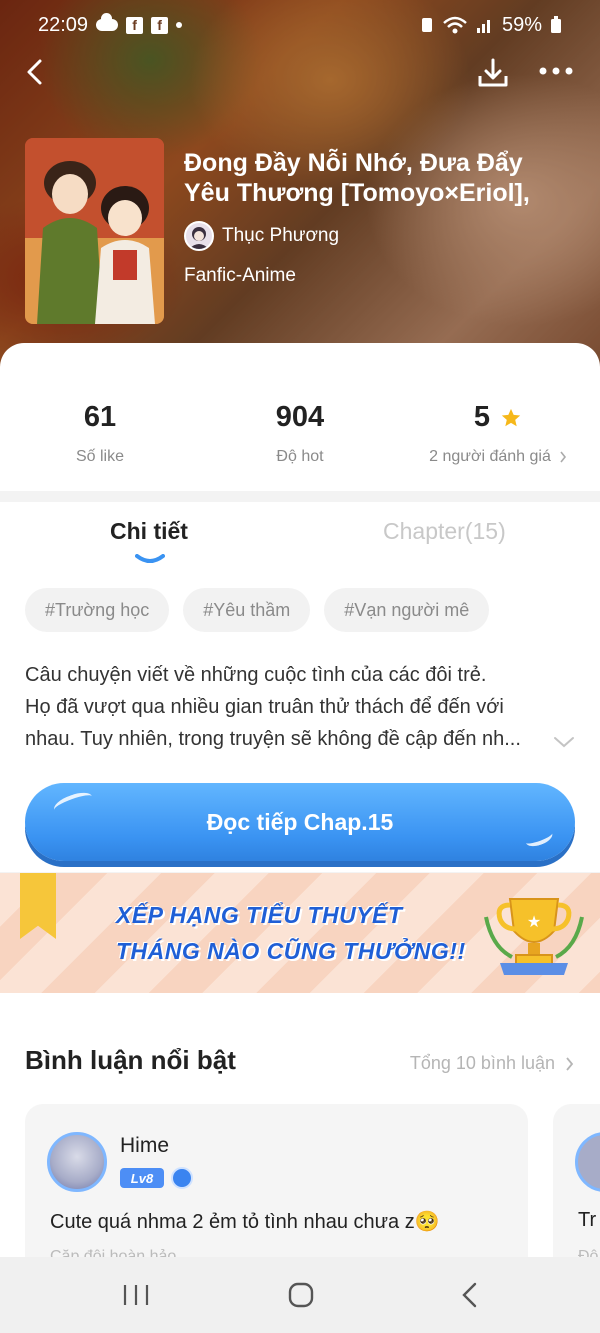  Describe the element at coordinates (471, 1295) in the screenshot. I see `nav-back-icon` at that location.